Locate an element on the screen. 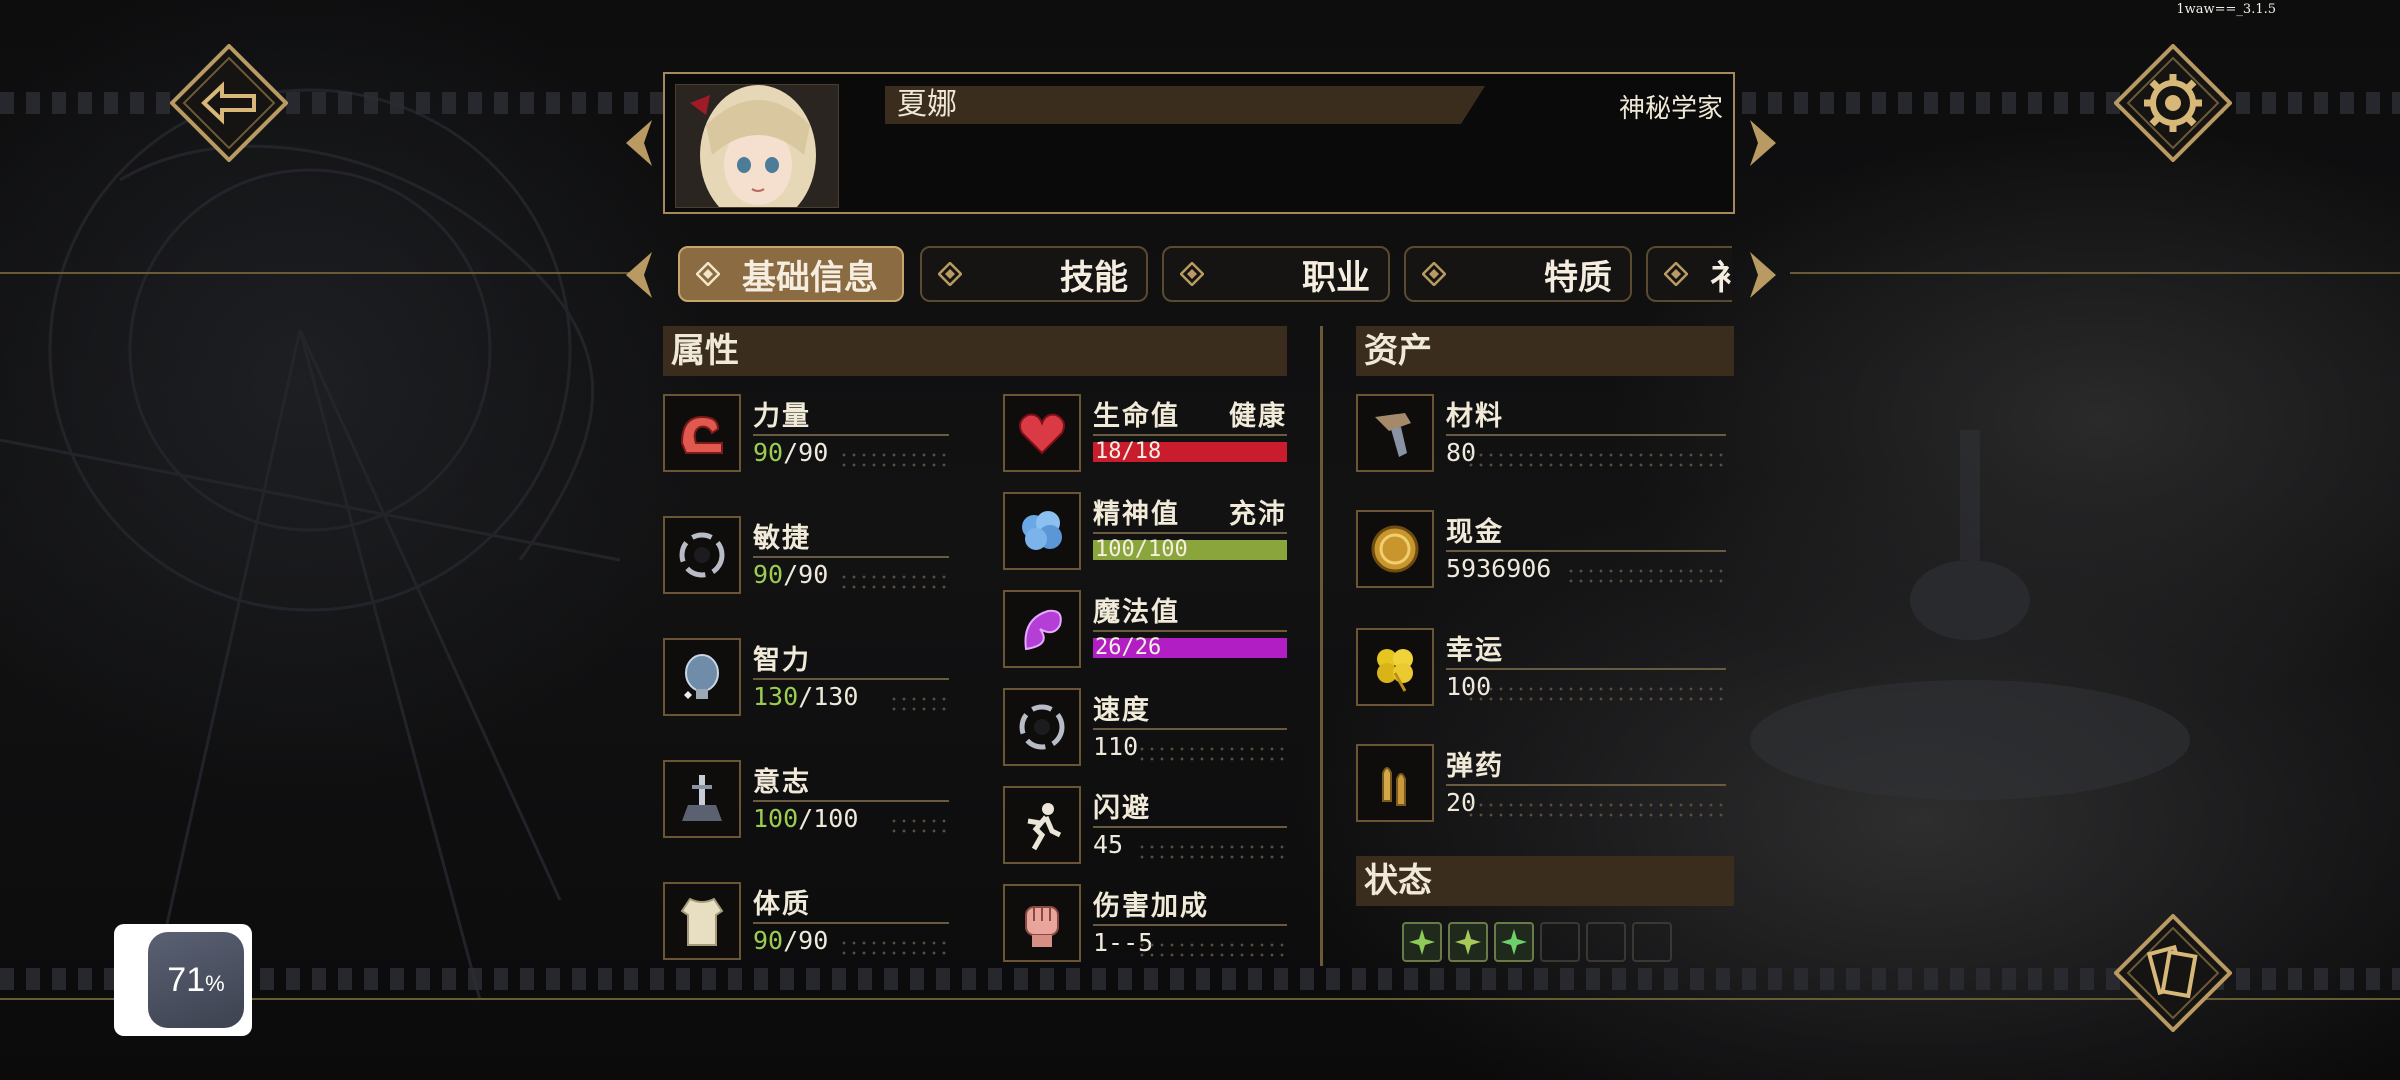  tab-label: 衤 is located at coordinates (1721, 274).